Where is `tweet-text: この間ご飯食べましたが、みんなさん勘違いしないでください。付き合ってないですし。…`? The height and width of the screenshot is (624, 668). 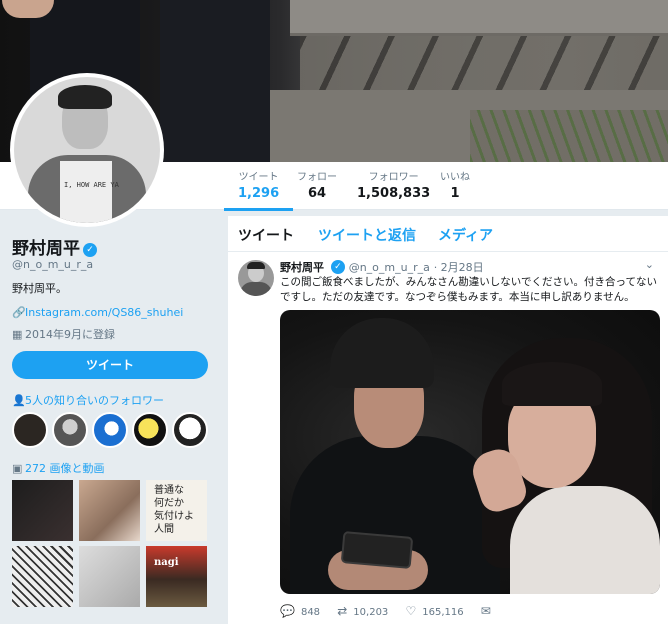
tweet-text: この間ご飯食べましたが、みんなさん勘違いしないでください。付き合ってないですし。… is located at coordinates (468, 289).